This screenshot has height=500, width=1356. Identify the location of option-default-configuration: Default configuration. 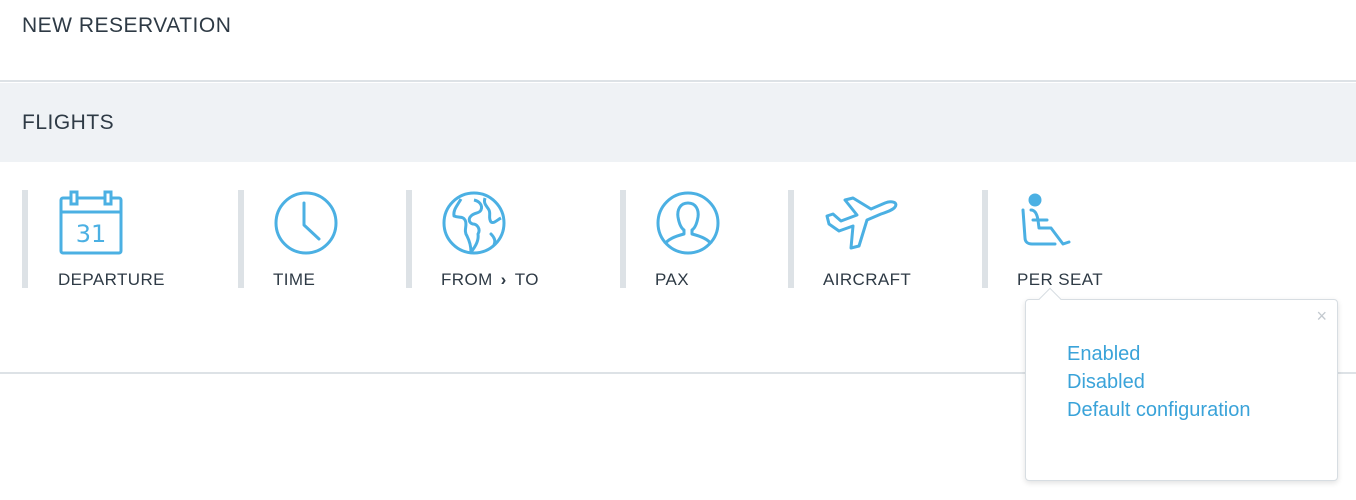
(1158, 410).